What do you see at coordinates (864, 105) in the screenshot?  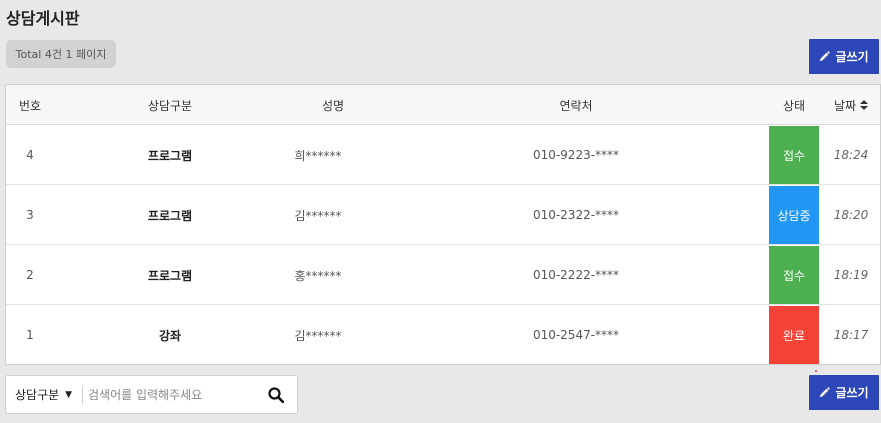 I see `sort-icon` at bounding box center [864, 105].